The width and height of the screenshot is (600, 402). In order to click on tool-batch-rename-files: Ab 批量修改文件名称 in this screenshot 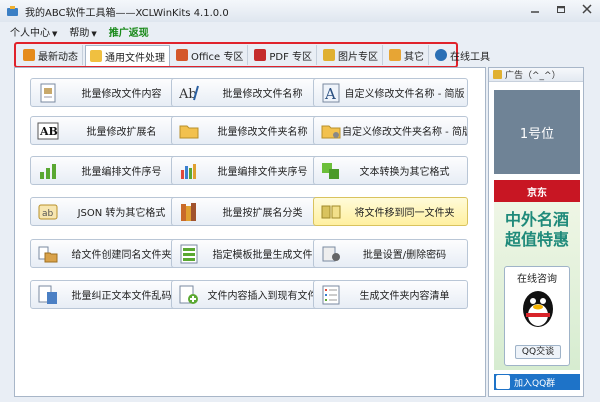, I will do `click(248, 92)`.